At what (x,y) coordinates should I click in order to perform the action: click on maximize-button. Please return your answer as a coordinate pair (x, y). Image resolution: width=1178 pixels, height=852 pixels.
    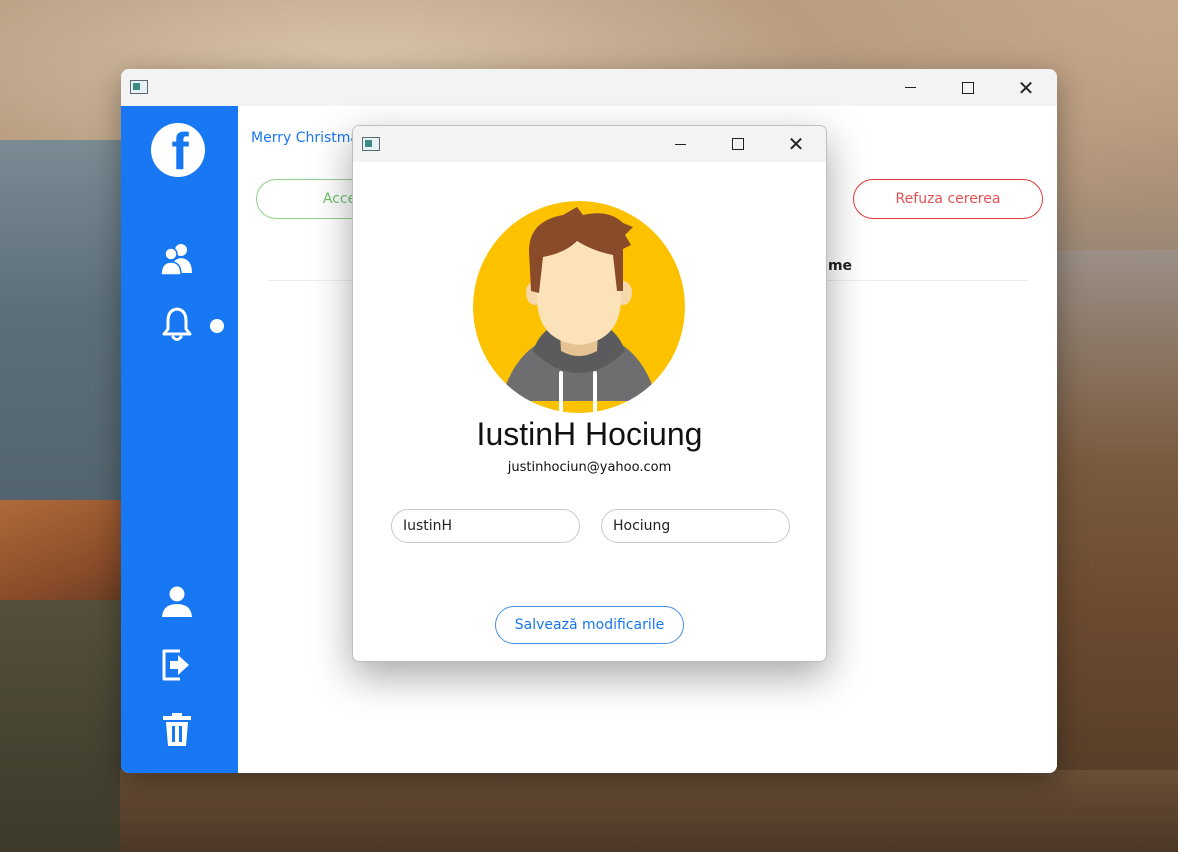
    Looking at the image, I should click on (968, 87).